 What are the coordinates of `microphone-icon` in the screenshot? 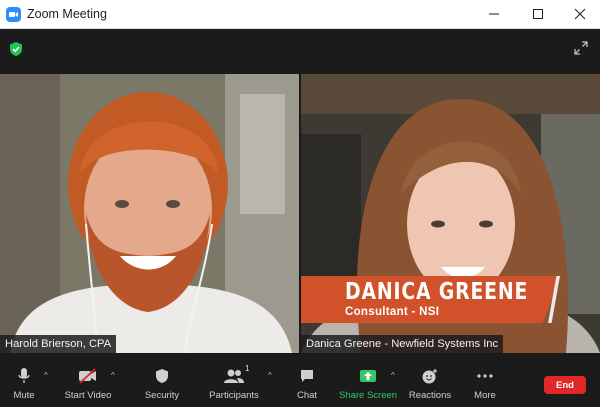 It's located at (24, 376).